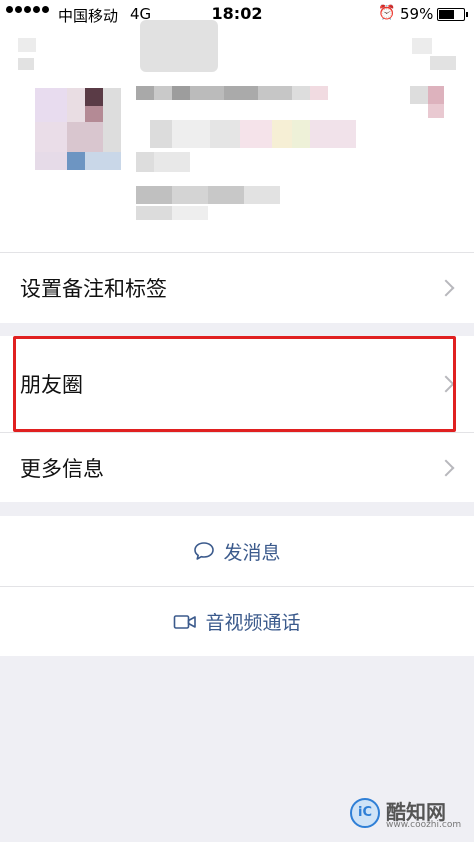 The image size is (474, 842). I want to click on send-message-label: 发消息, so click(252, 552).